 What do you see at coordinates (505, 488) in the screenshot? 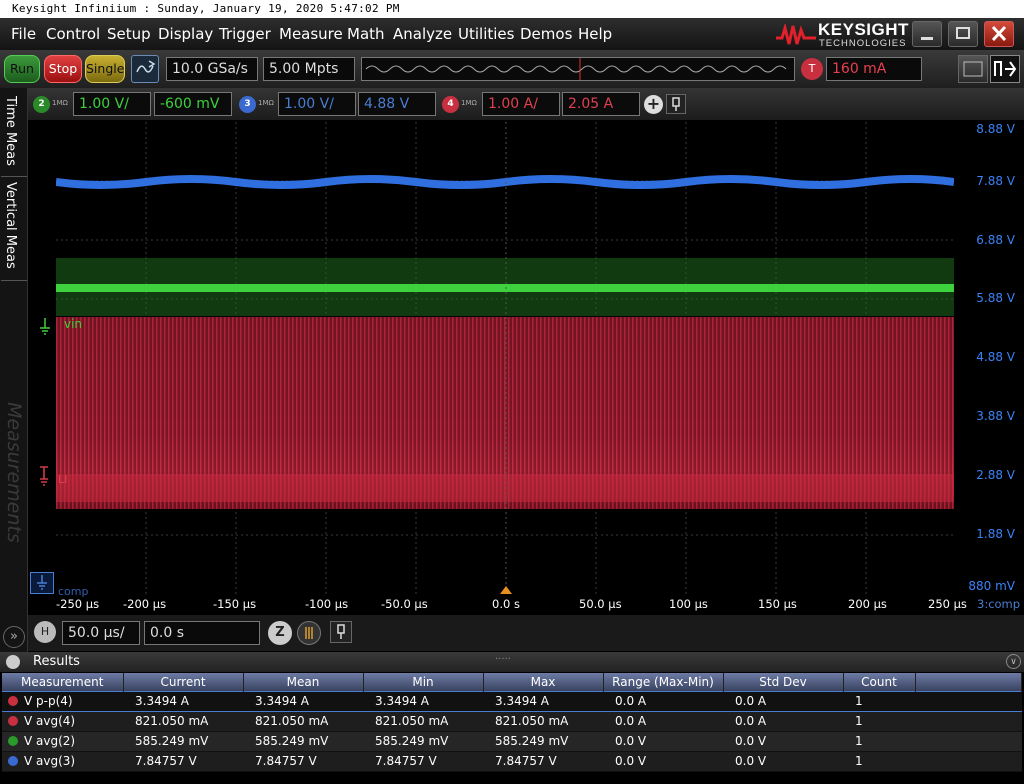
I see `channel-4-waveform-band` at bounding box center [505, 488].